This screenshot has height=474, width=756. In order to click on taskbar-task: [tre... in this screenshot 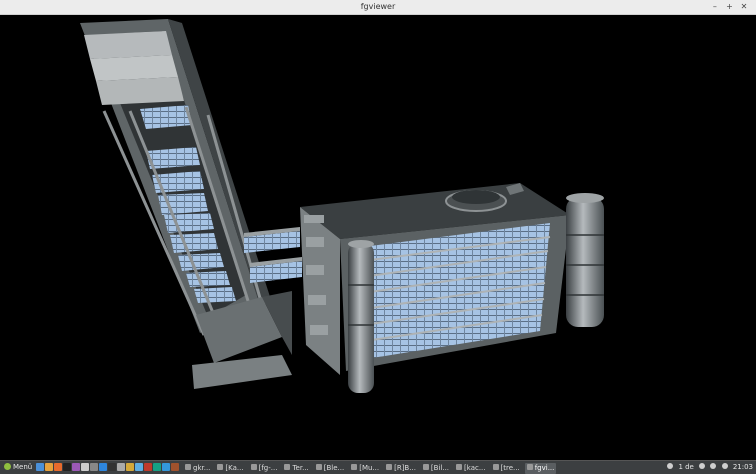, I will do `click(506, 468)`.